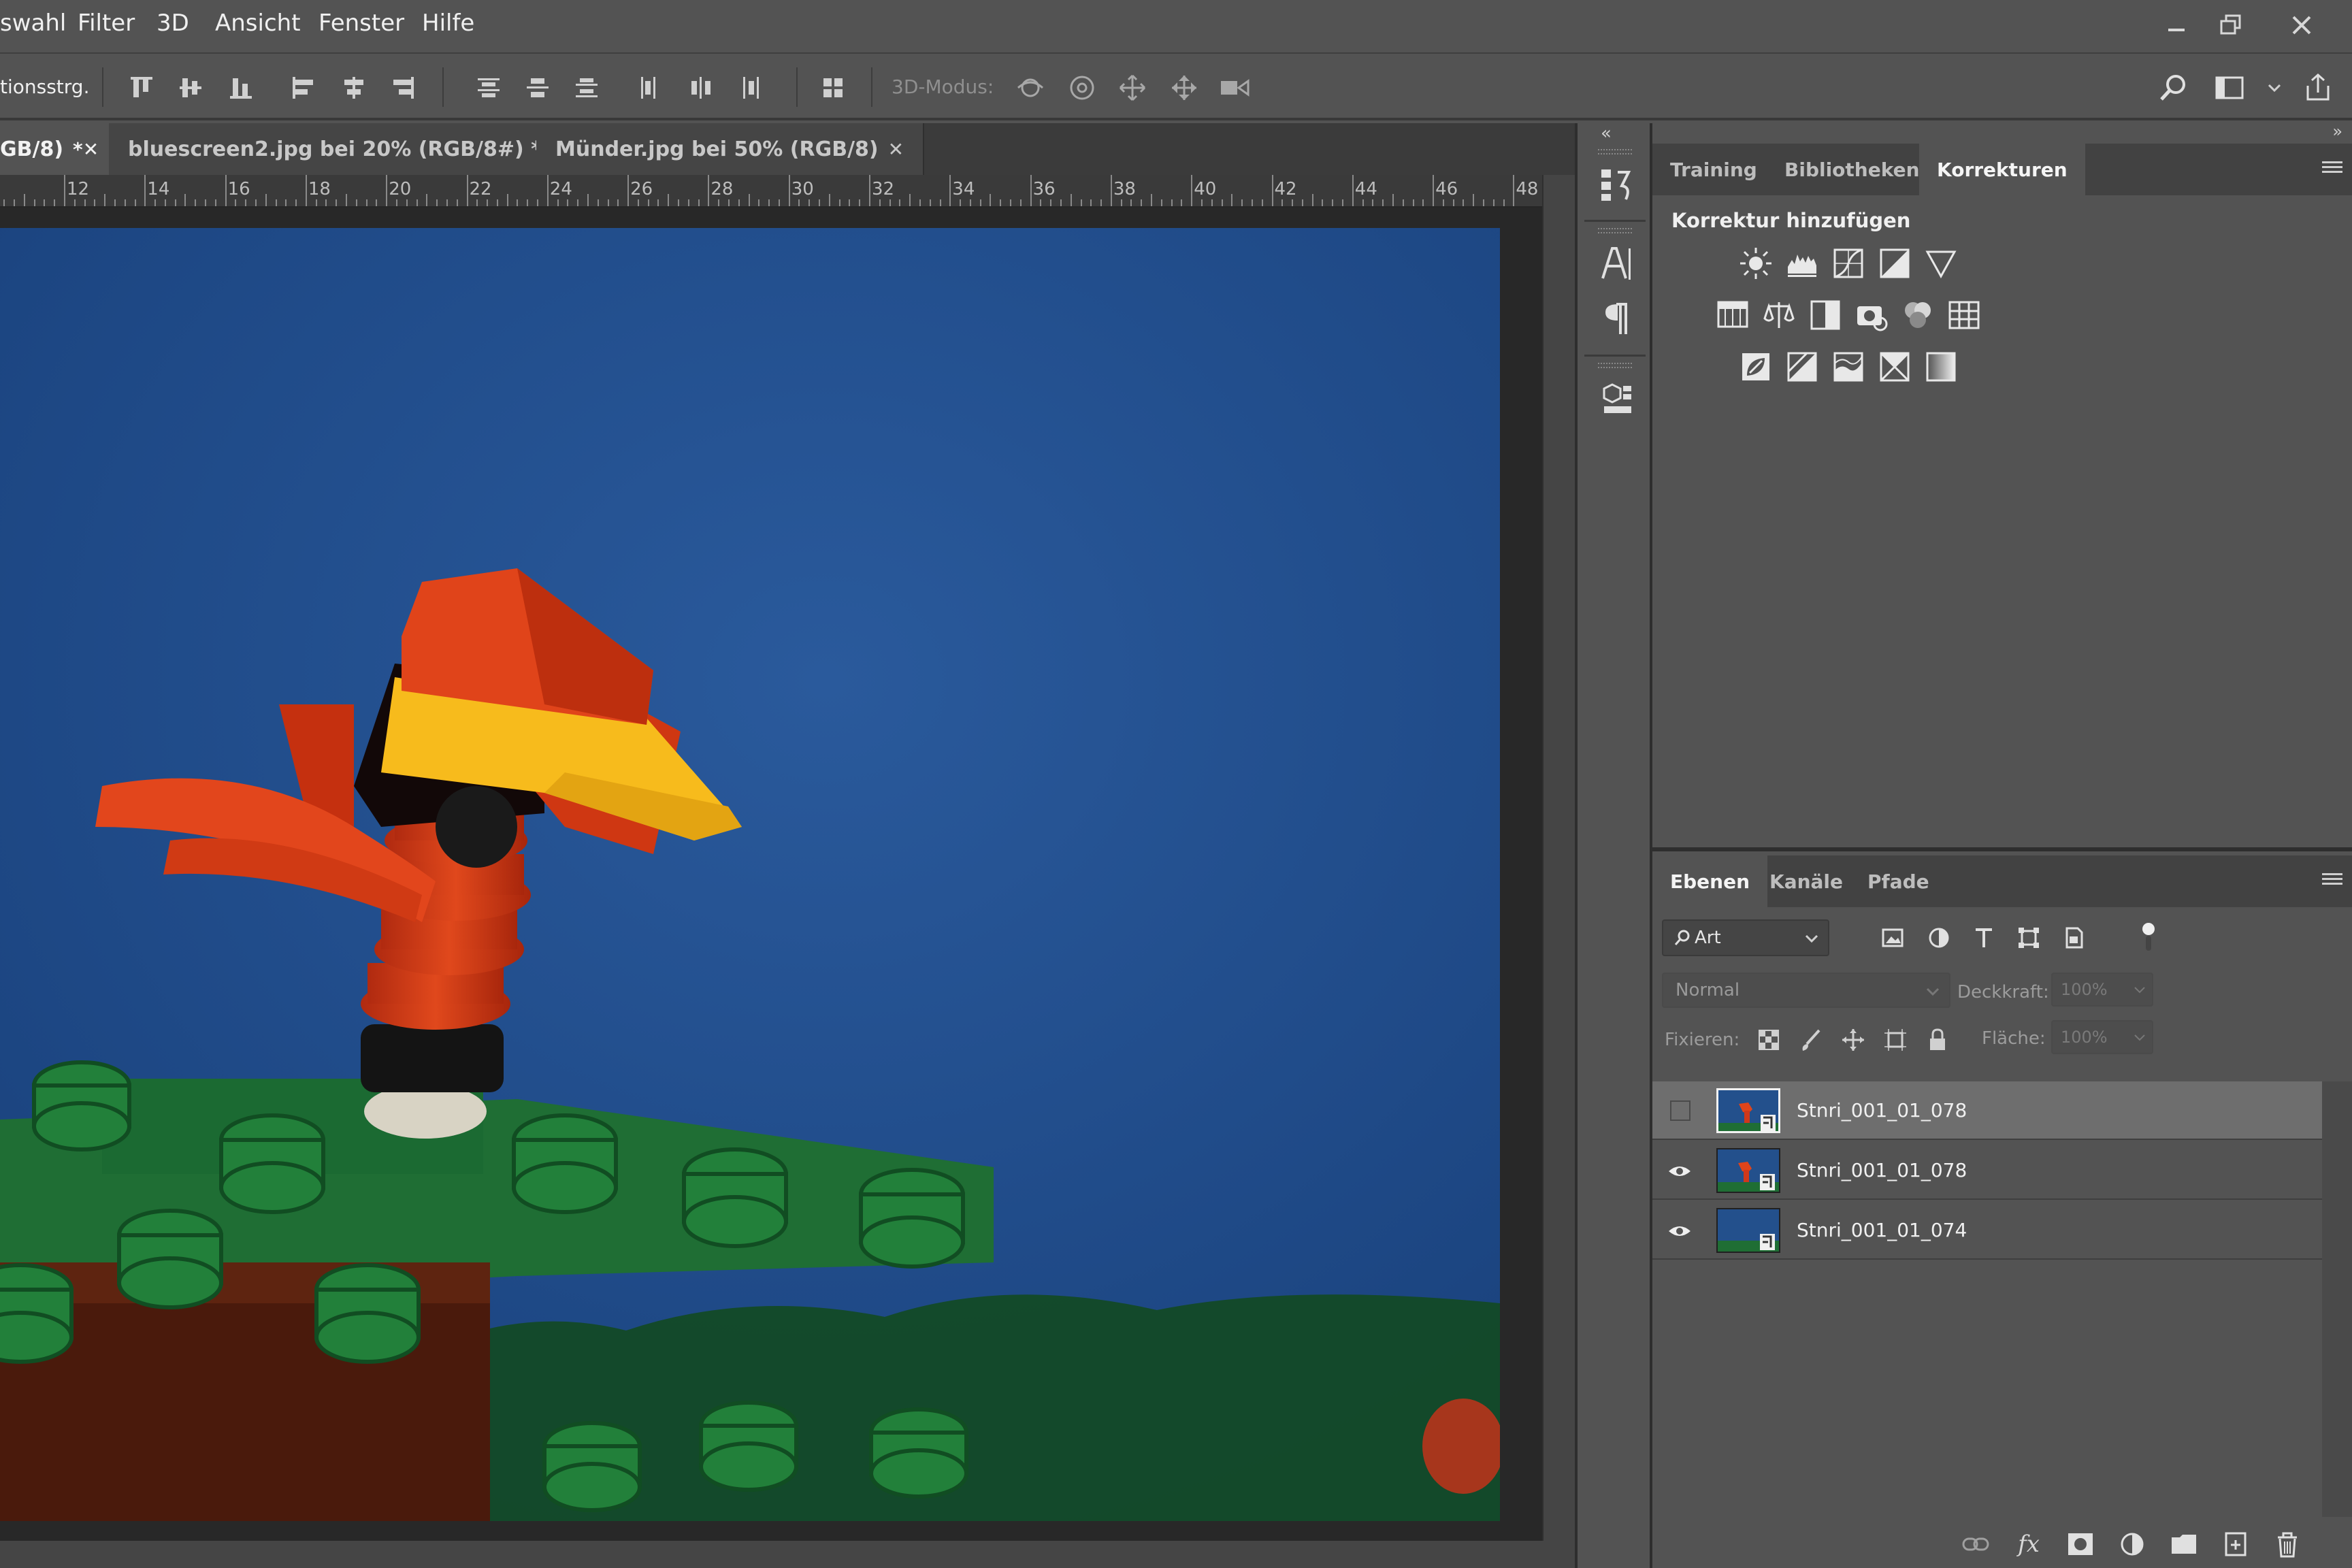 The height and width of the screenshot is (1568, 2352). I want to click on character-icon, so click(1617, 263).